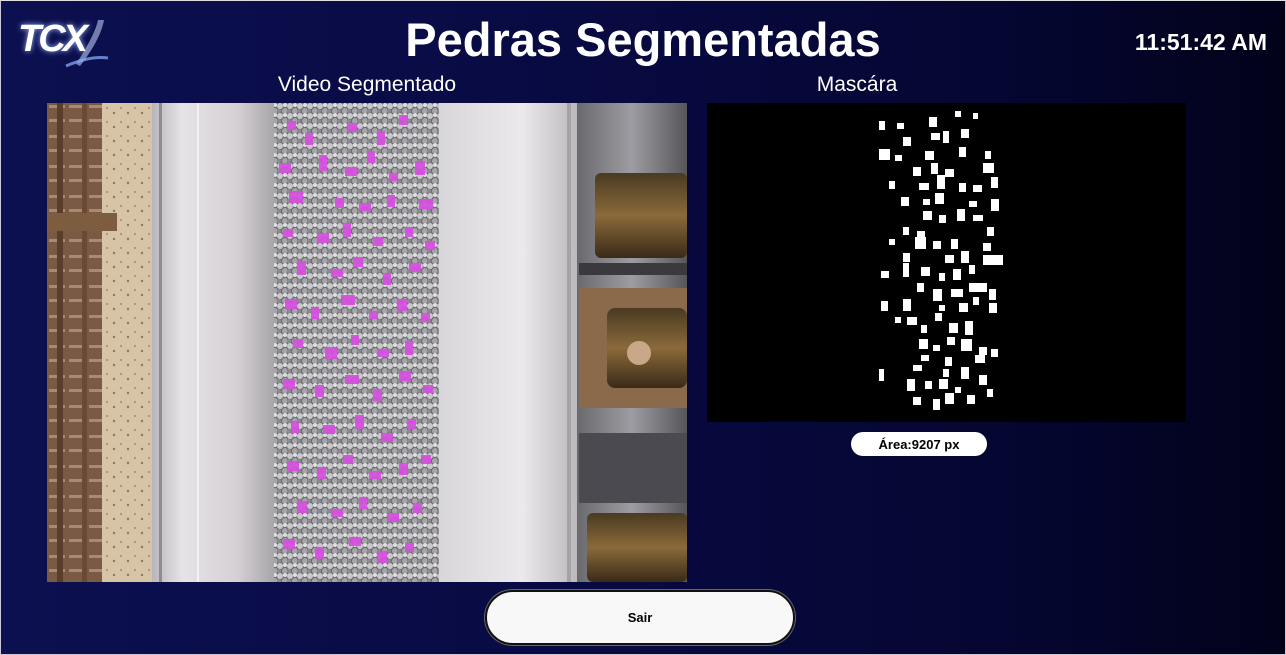 Image resolution: width=1286 pixels, height=655 pixels. I want to click on video-panel-label: Video Segmentado, so click(367, 84).